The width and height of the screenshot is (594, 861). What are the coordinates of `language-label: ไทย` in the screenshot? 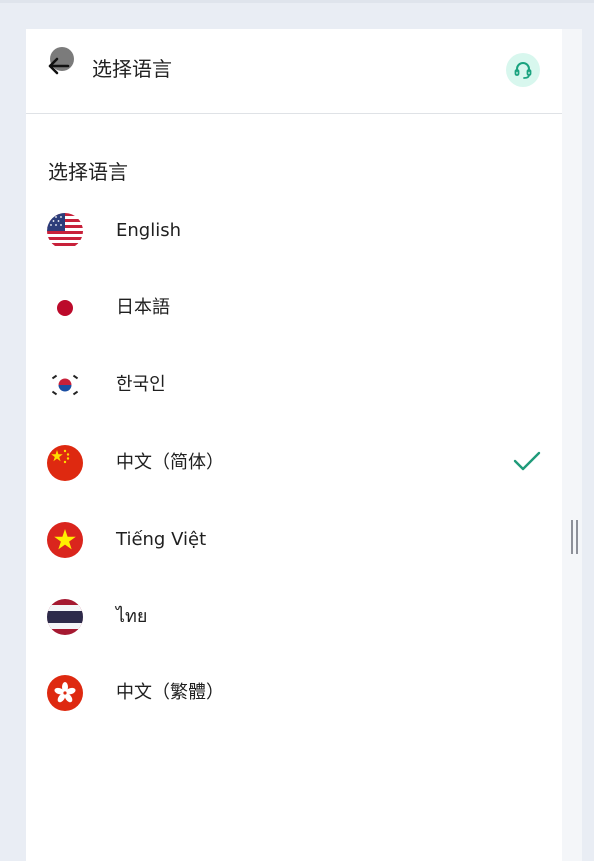 It's located at (132, 616).